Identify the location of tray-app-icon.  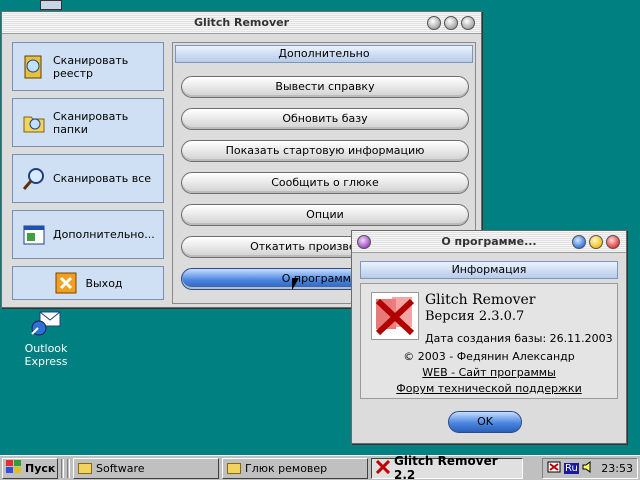
(554, 468).